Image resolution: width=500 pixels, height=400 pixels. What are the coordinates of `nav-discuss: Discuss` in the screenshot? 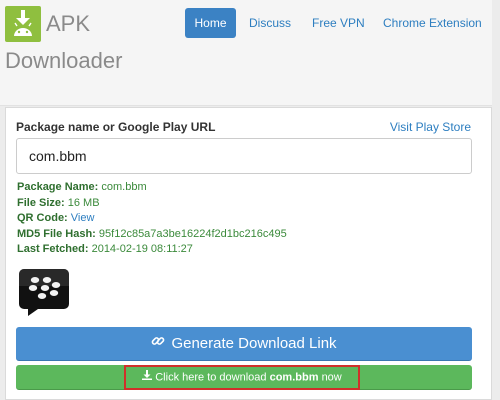 It's located at (270, 23).